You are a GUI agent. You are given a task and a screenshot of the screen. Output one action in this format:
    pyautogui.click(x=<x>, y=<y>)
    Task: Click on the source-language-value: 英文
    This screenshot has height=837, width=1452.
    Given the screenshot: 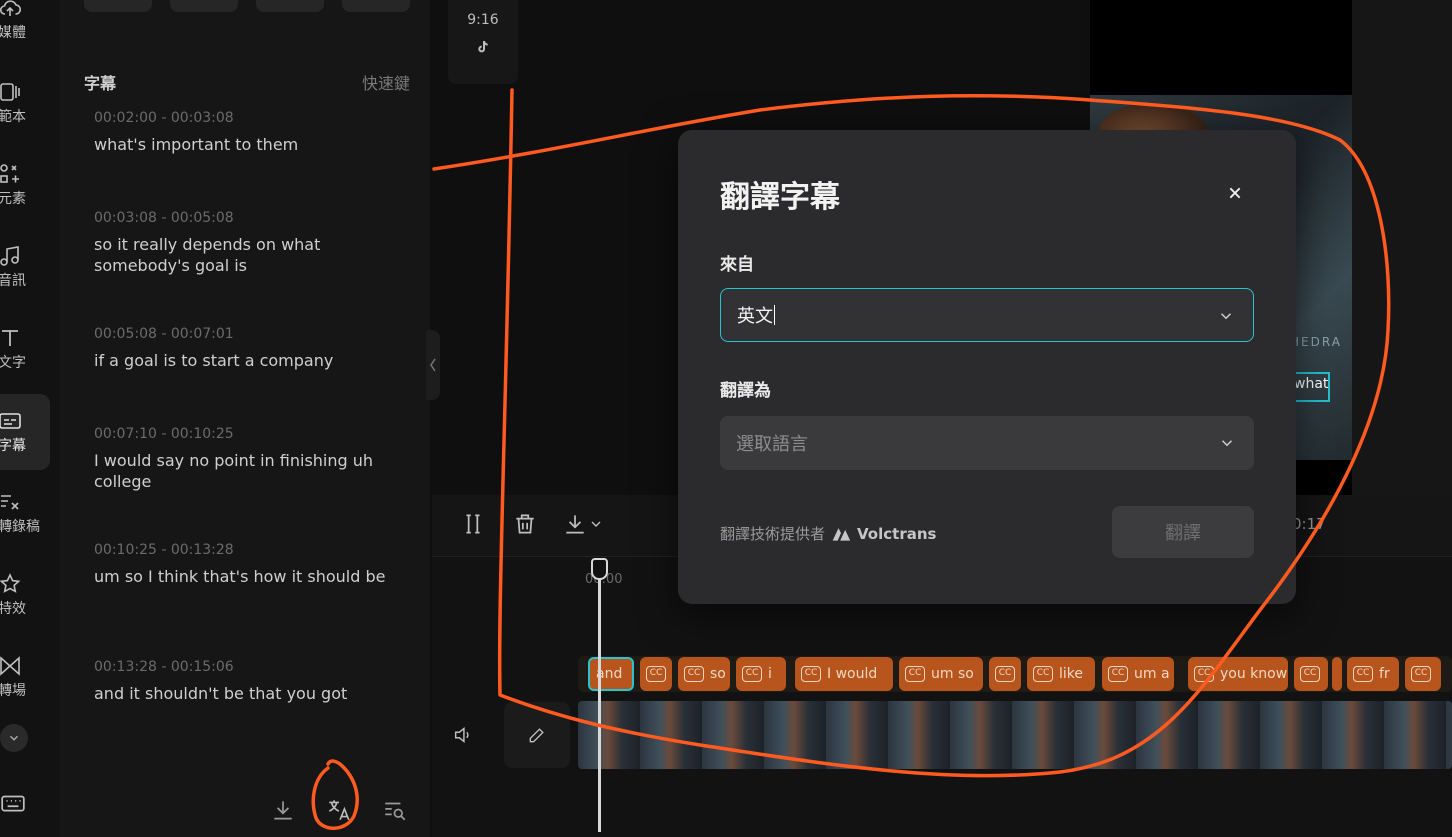 What is the action you would take?
    pyautogui.click(x=755, y=316)
    